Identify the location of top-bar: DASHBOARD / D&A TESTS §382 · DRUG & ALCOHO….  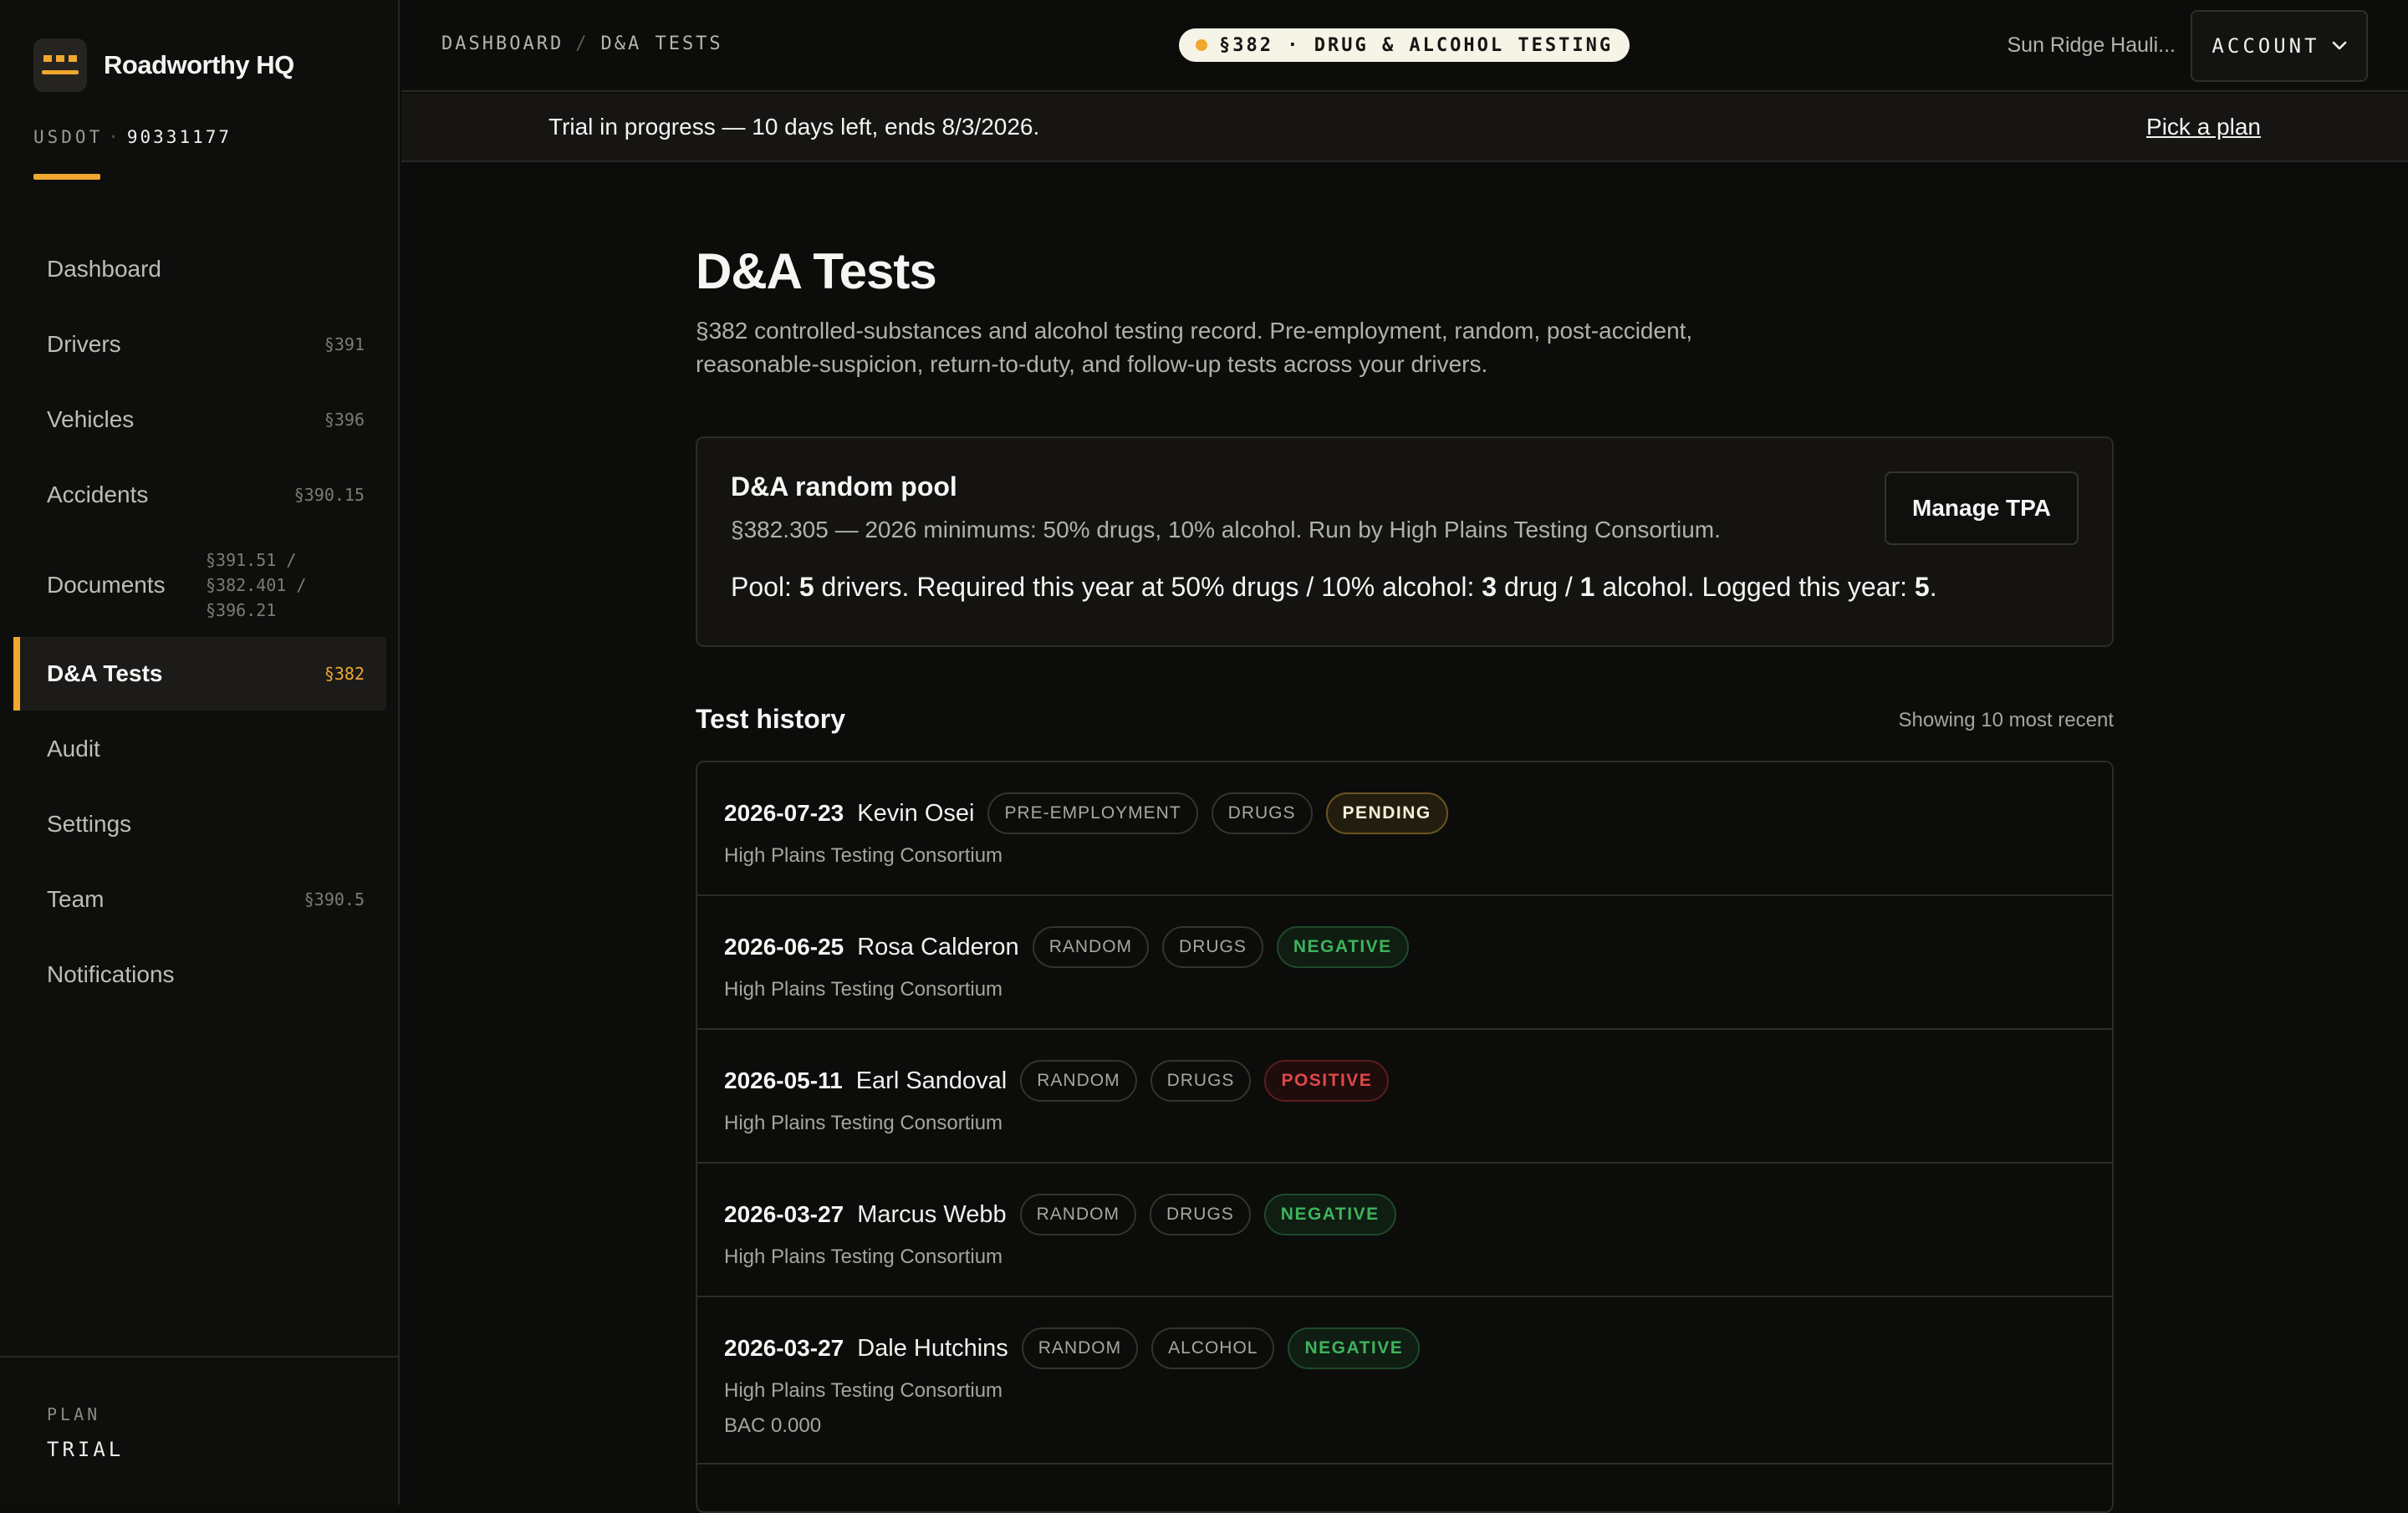
(1404, 46).